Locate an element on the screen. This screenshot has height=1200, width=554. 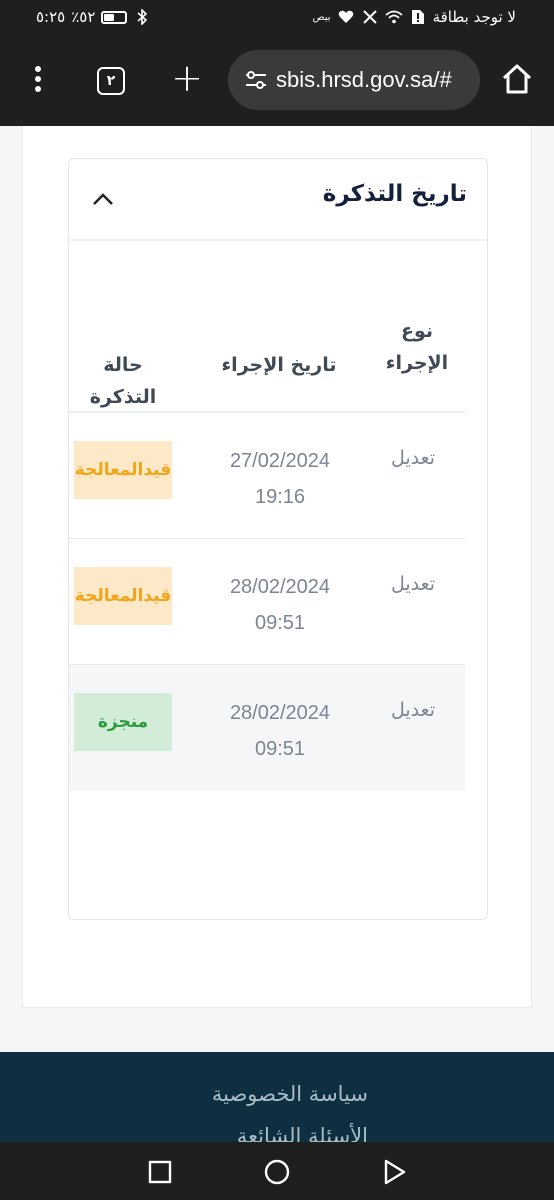
table-row: تعديل 28/02/2024 09:51 قيدالمعالجة is located at coordinates (267, 602).